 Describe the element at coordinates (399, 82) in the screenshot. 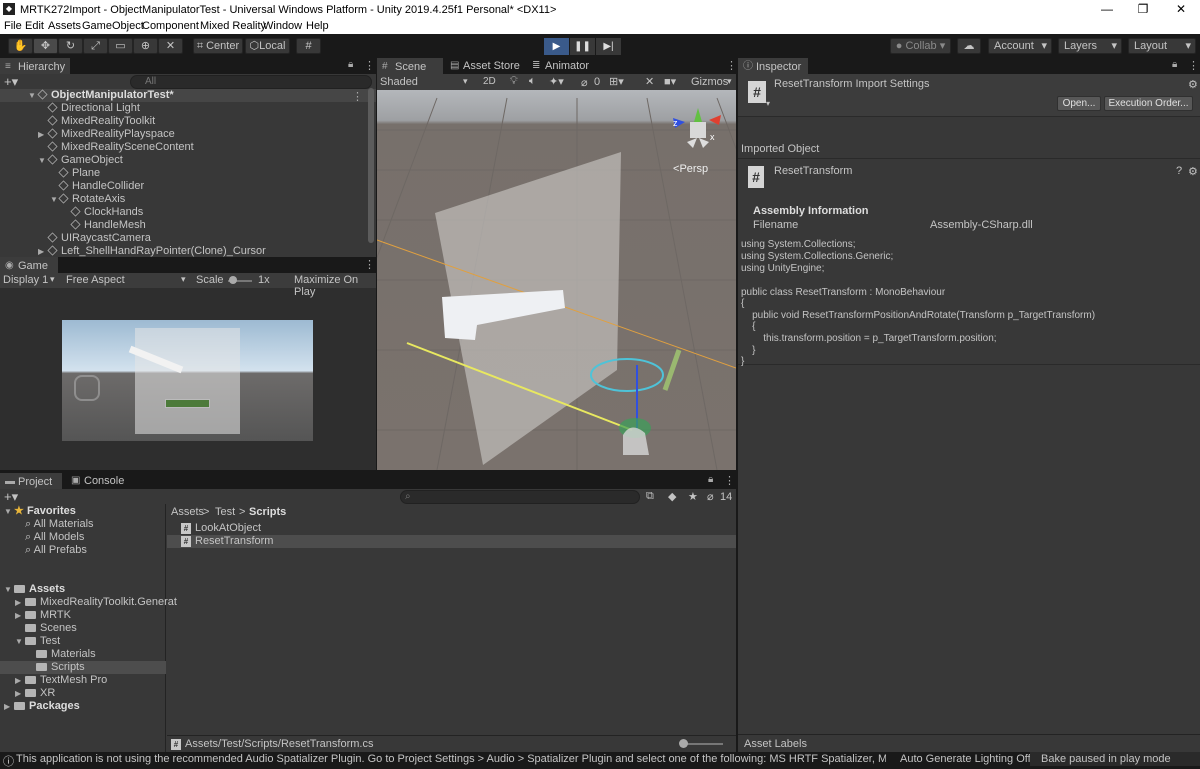

I see `shading-dropdown: Shaded` at that location.